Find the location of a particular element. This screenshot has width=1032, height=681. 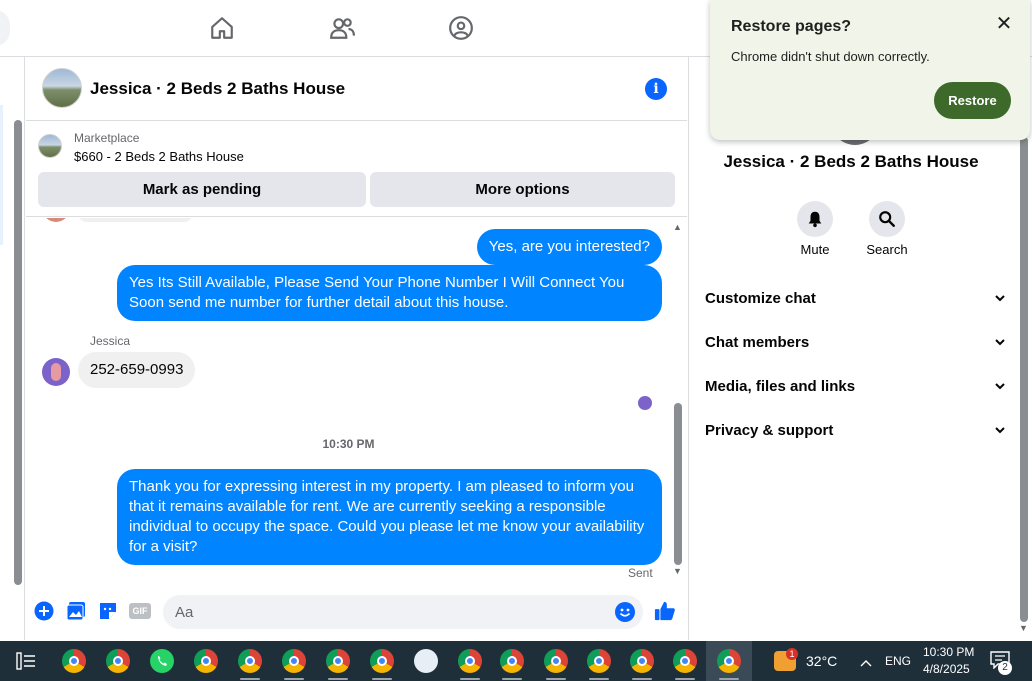

composer: GIF is located at coordinates (356, 612).